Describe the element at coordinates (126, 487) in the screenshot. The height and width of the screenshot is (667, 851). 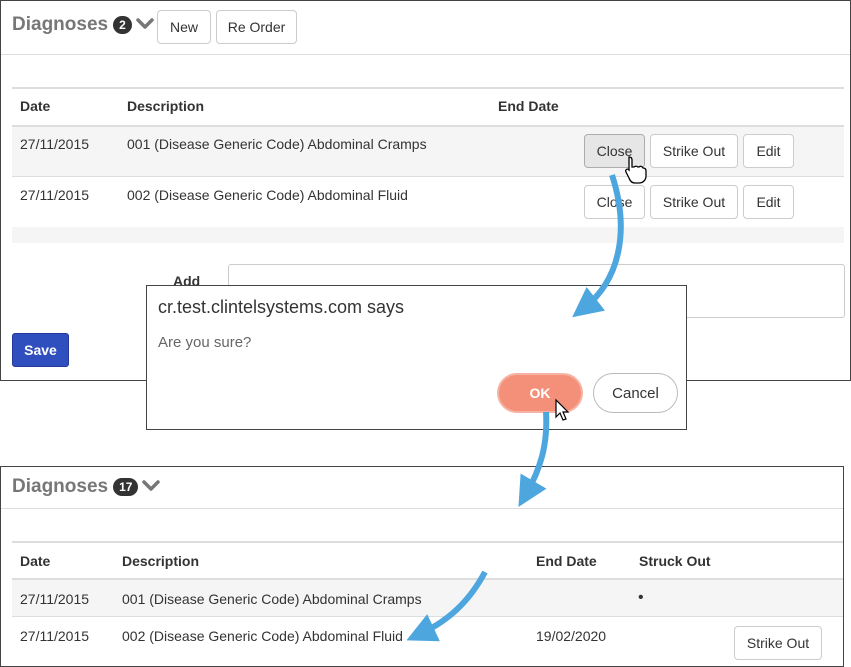
I see `count-badge: 17` at that location.